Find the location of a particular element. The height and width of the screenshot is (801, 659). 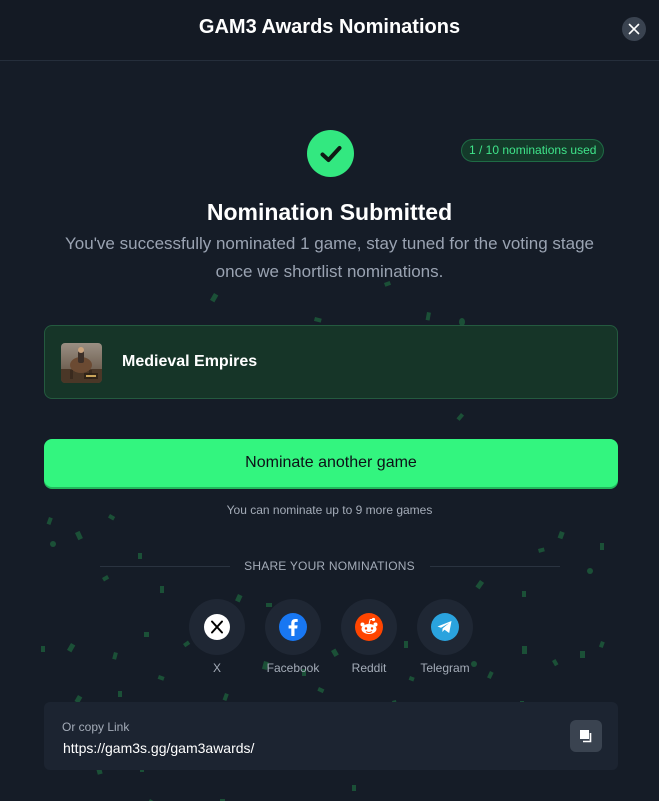

share-x-button is located at coordinates (217, 627).